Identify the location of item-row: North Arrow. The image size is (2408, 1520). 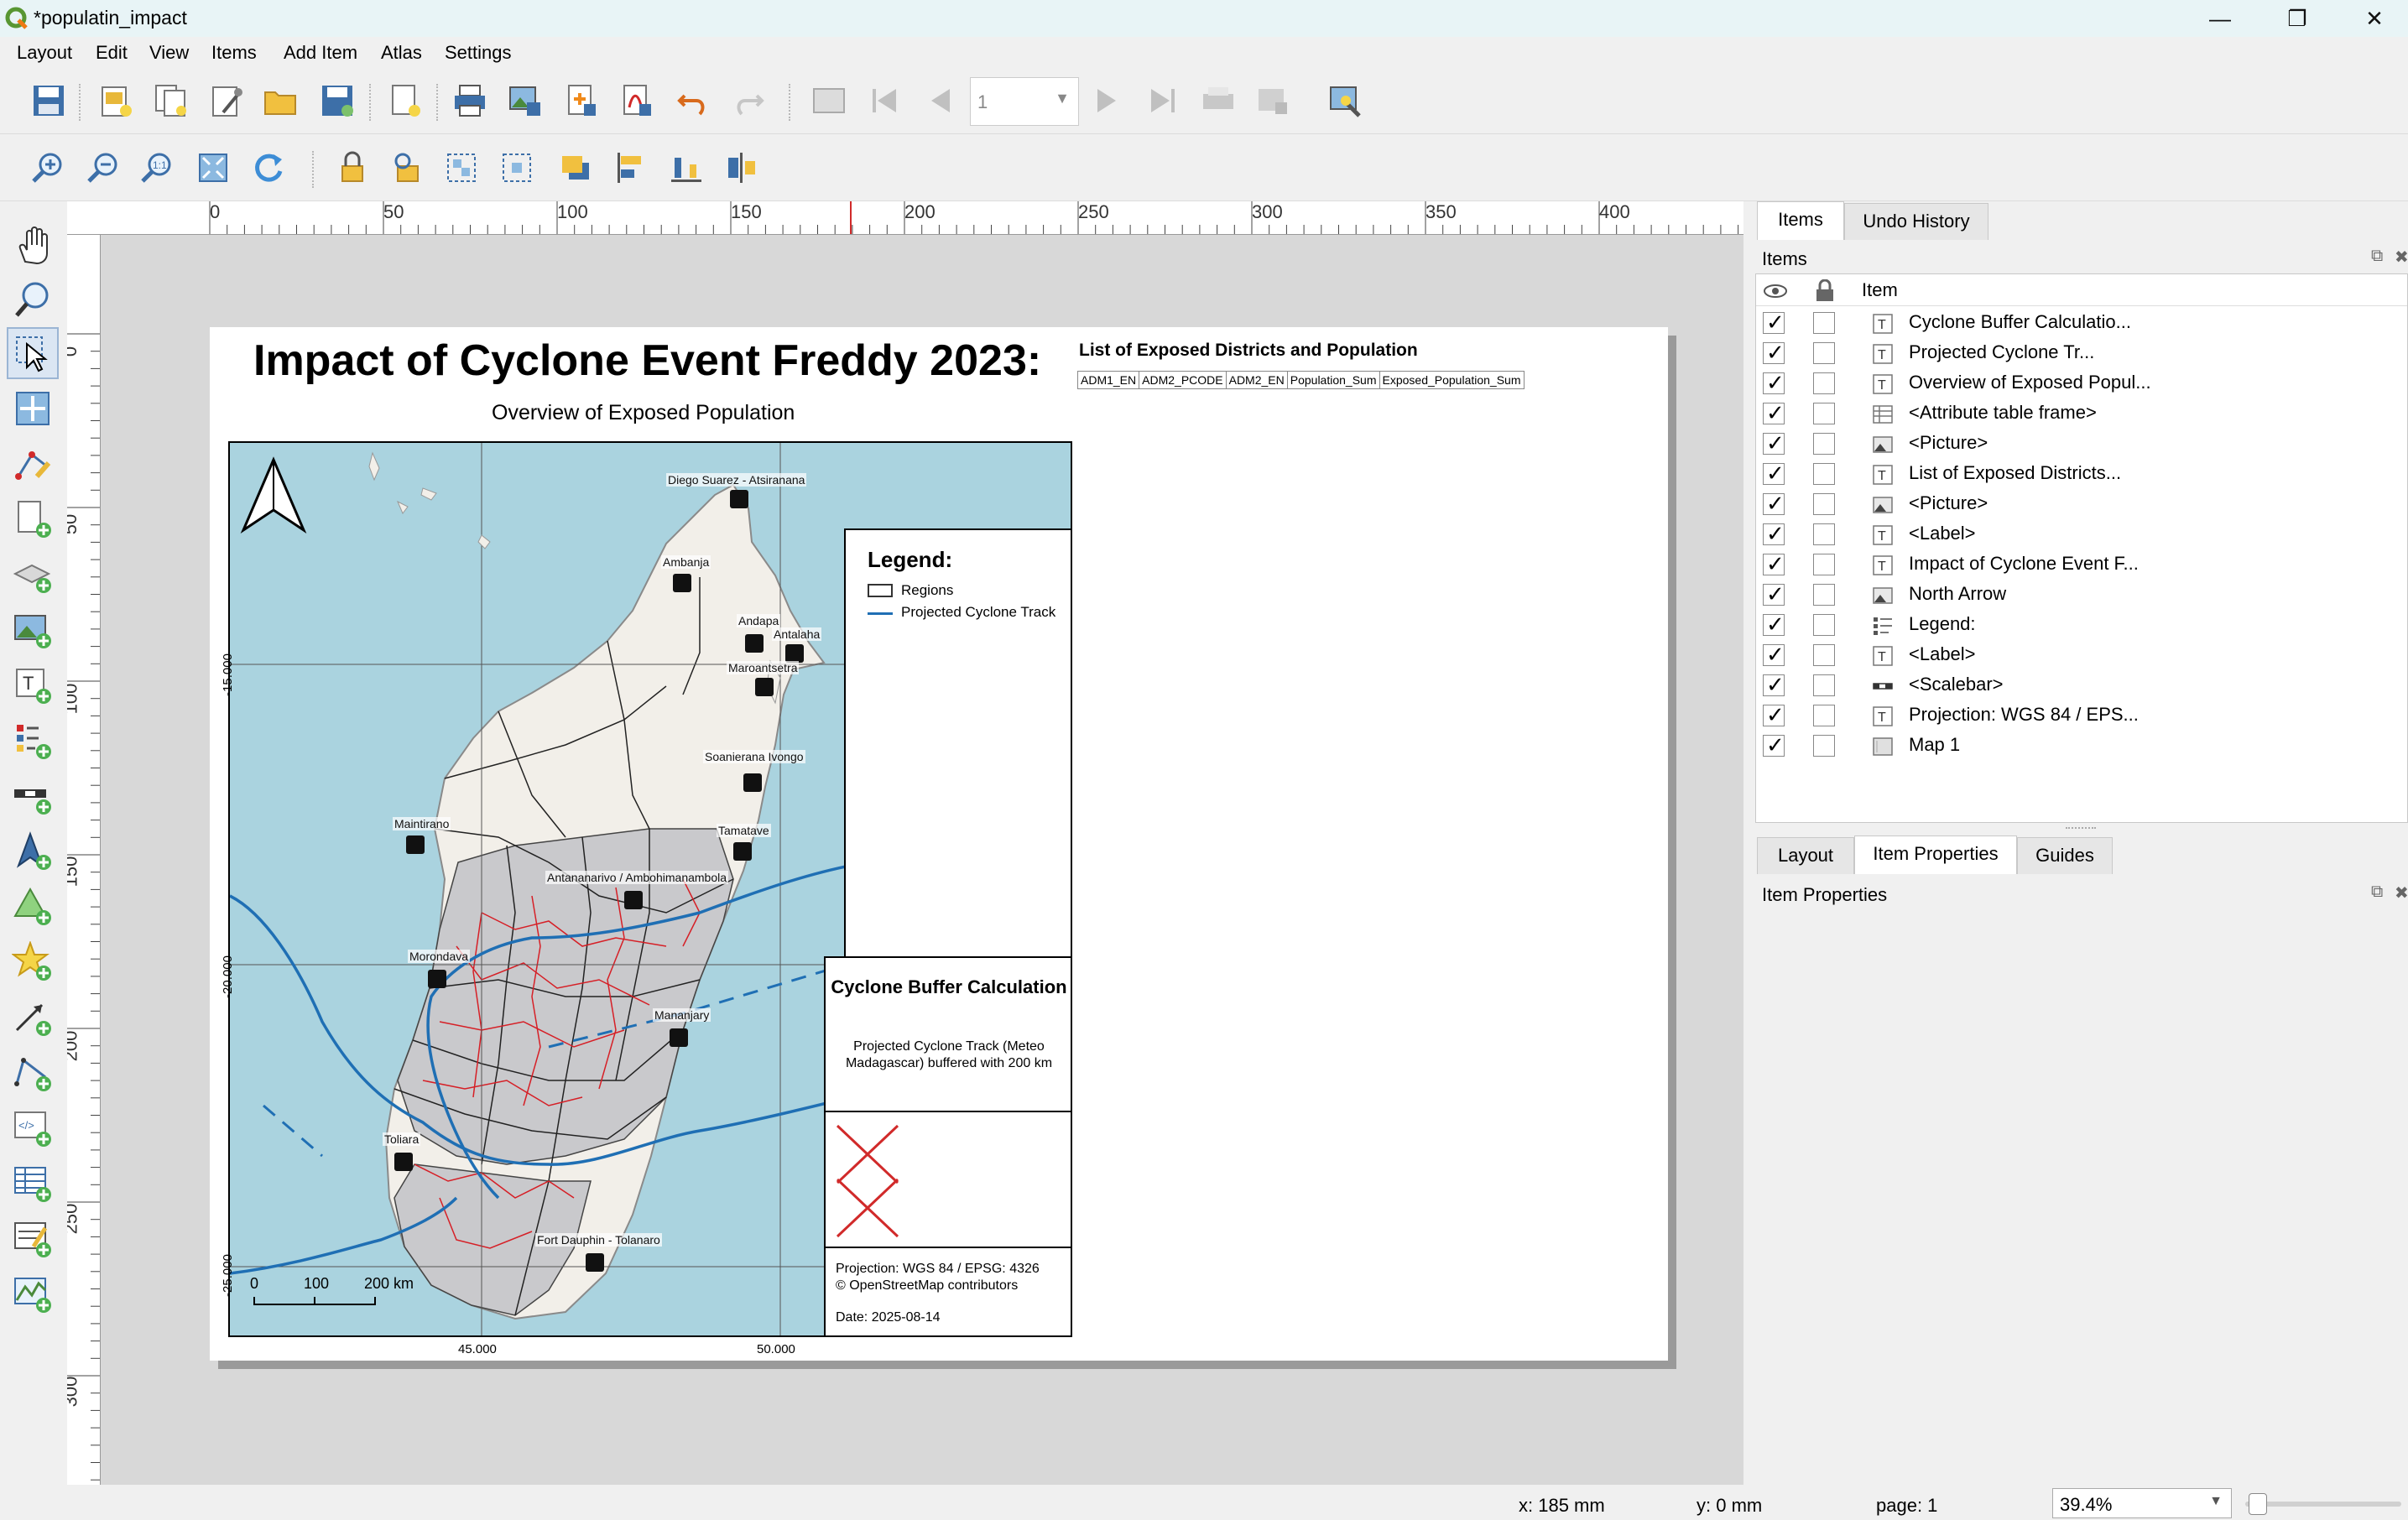
(2081, 595).